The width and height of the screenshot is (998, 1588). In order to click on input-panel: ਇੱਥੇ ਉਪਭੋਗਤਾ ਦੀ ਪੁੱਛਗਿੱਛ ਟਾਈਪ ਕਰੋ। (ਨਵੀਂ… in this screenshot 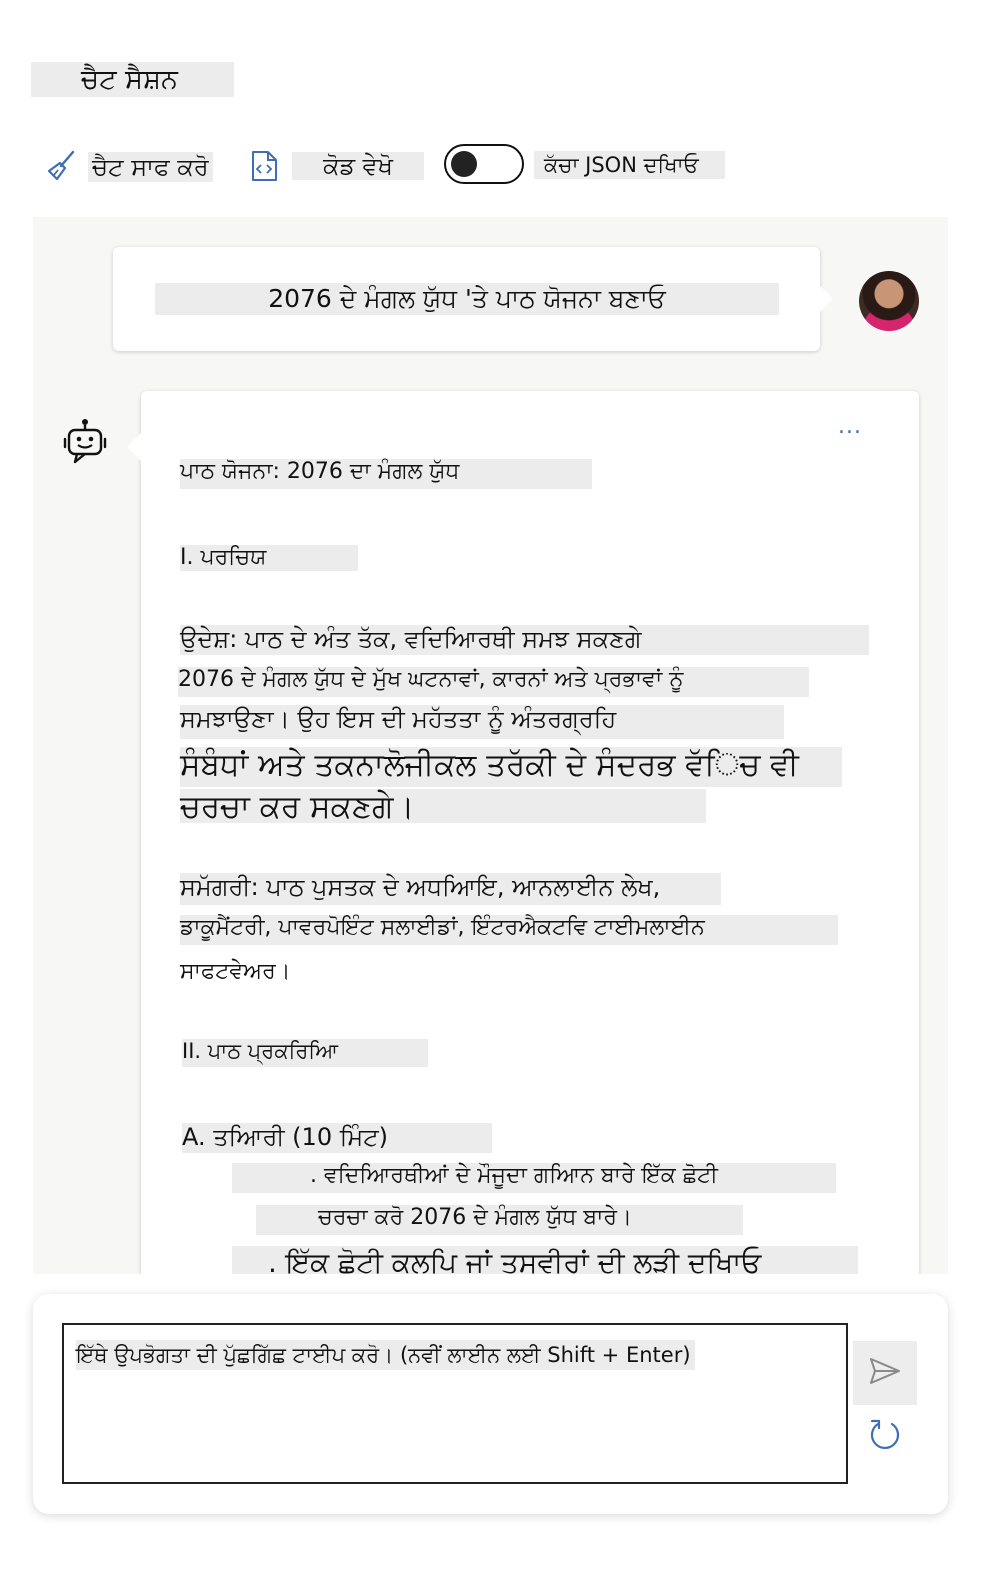, I will do `click(490, 1404)`.